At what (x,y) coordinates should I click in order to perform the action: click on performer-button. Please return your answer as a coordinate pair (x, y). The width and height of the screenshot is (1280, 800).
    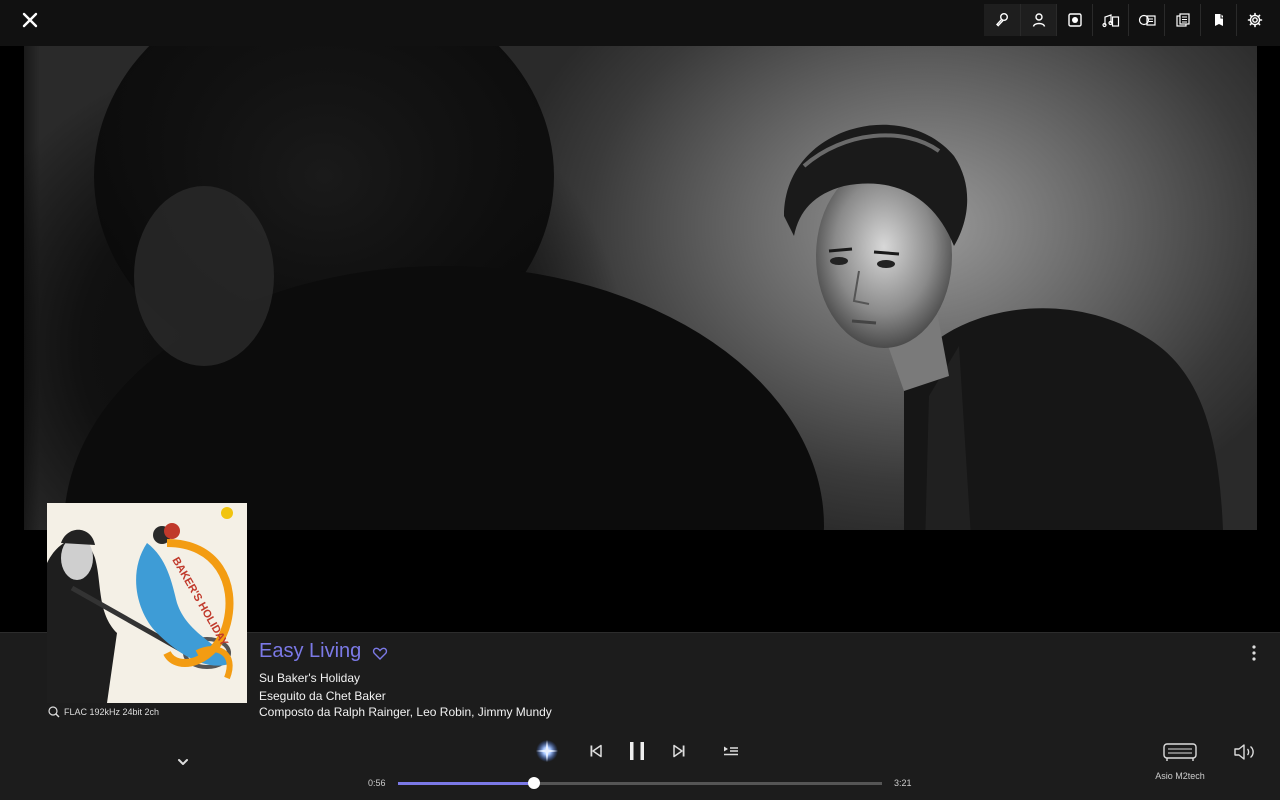
    Looking at the image, I should click on (1038, 20).